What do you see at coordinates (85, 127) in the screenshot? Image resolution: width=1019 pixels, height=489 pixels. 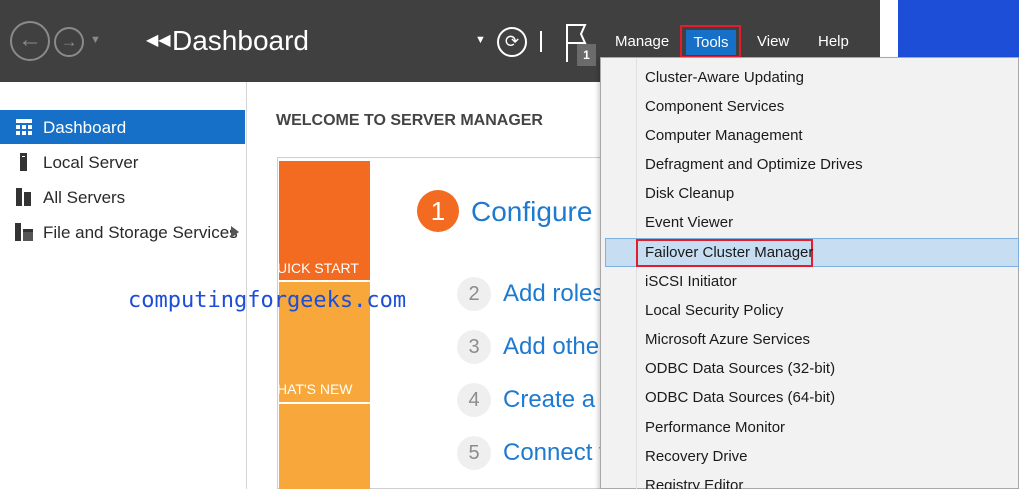 I see `sidebar-item-label: Dashboard` at bounding box center [85, 127].